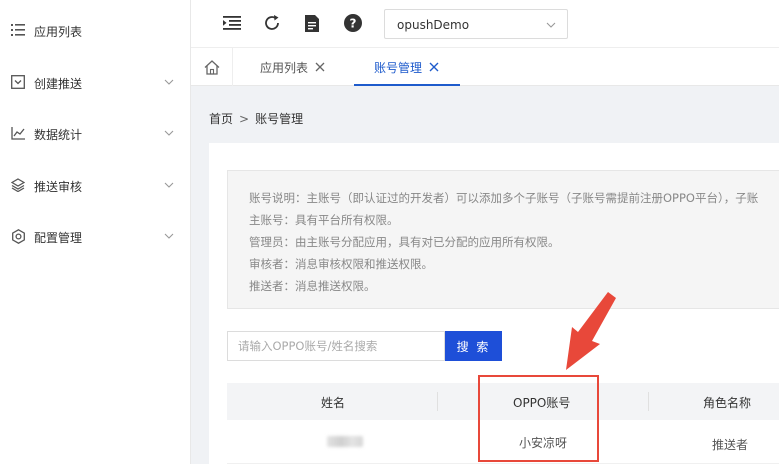 The width and height of the screenshot is (779, 464). I want to click on sidebar-item-label: 数据统计, so click(58, 135).